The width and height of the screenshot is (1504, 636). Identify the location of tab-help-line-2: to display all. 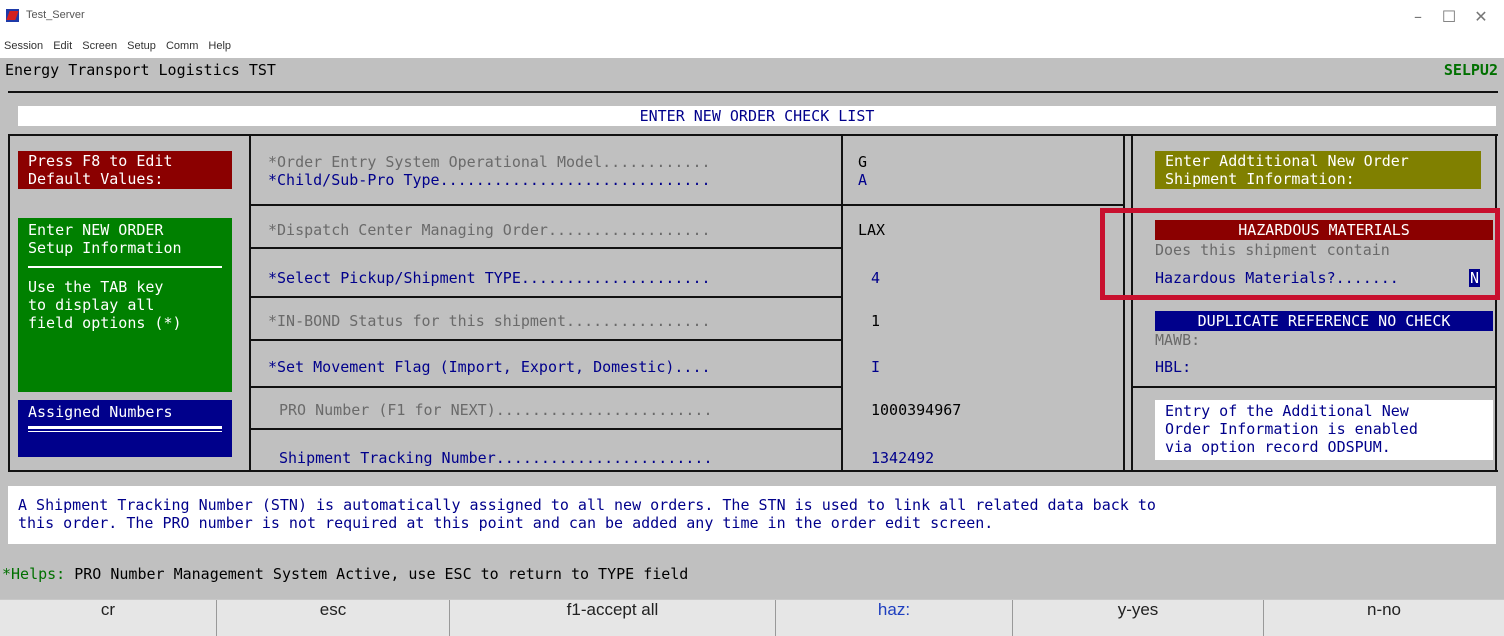
(91, 305).